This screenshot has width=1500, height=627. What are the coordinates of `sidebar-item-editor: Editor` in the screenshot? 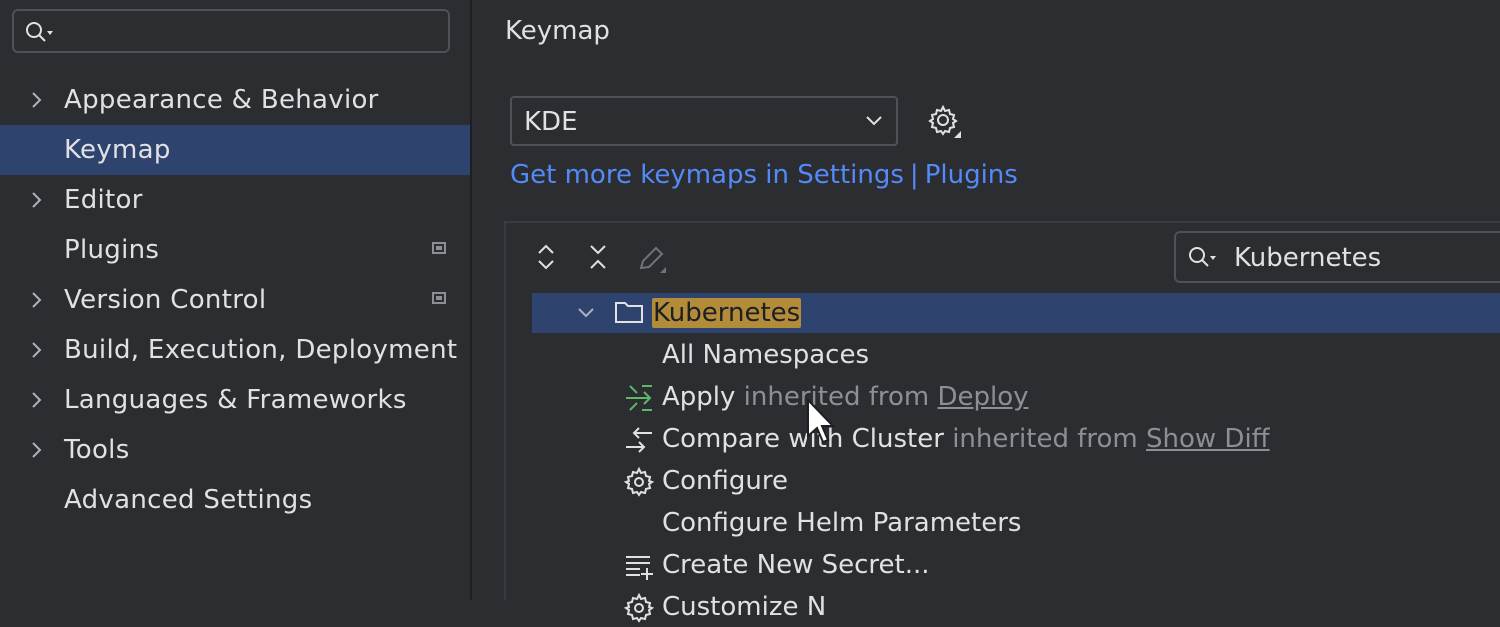 It's located at (235, 200).